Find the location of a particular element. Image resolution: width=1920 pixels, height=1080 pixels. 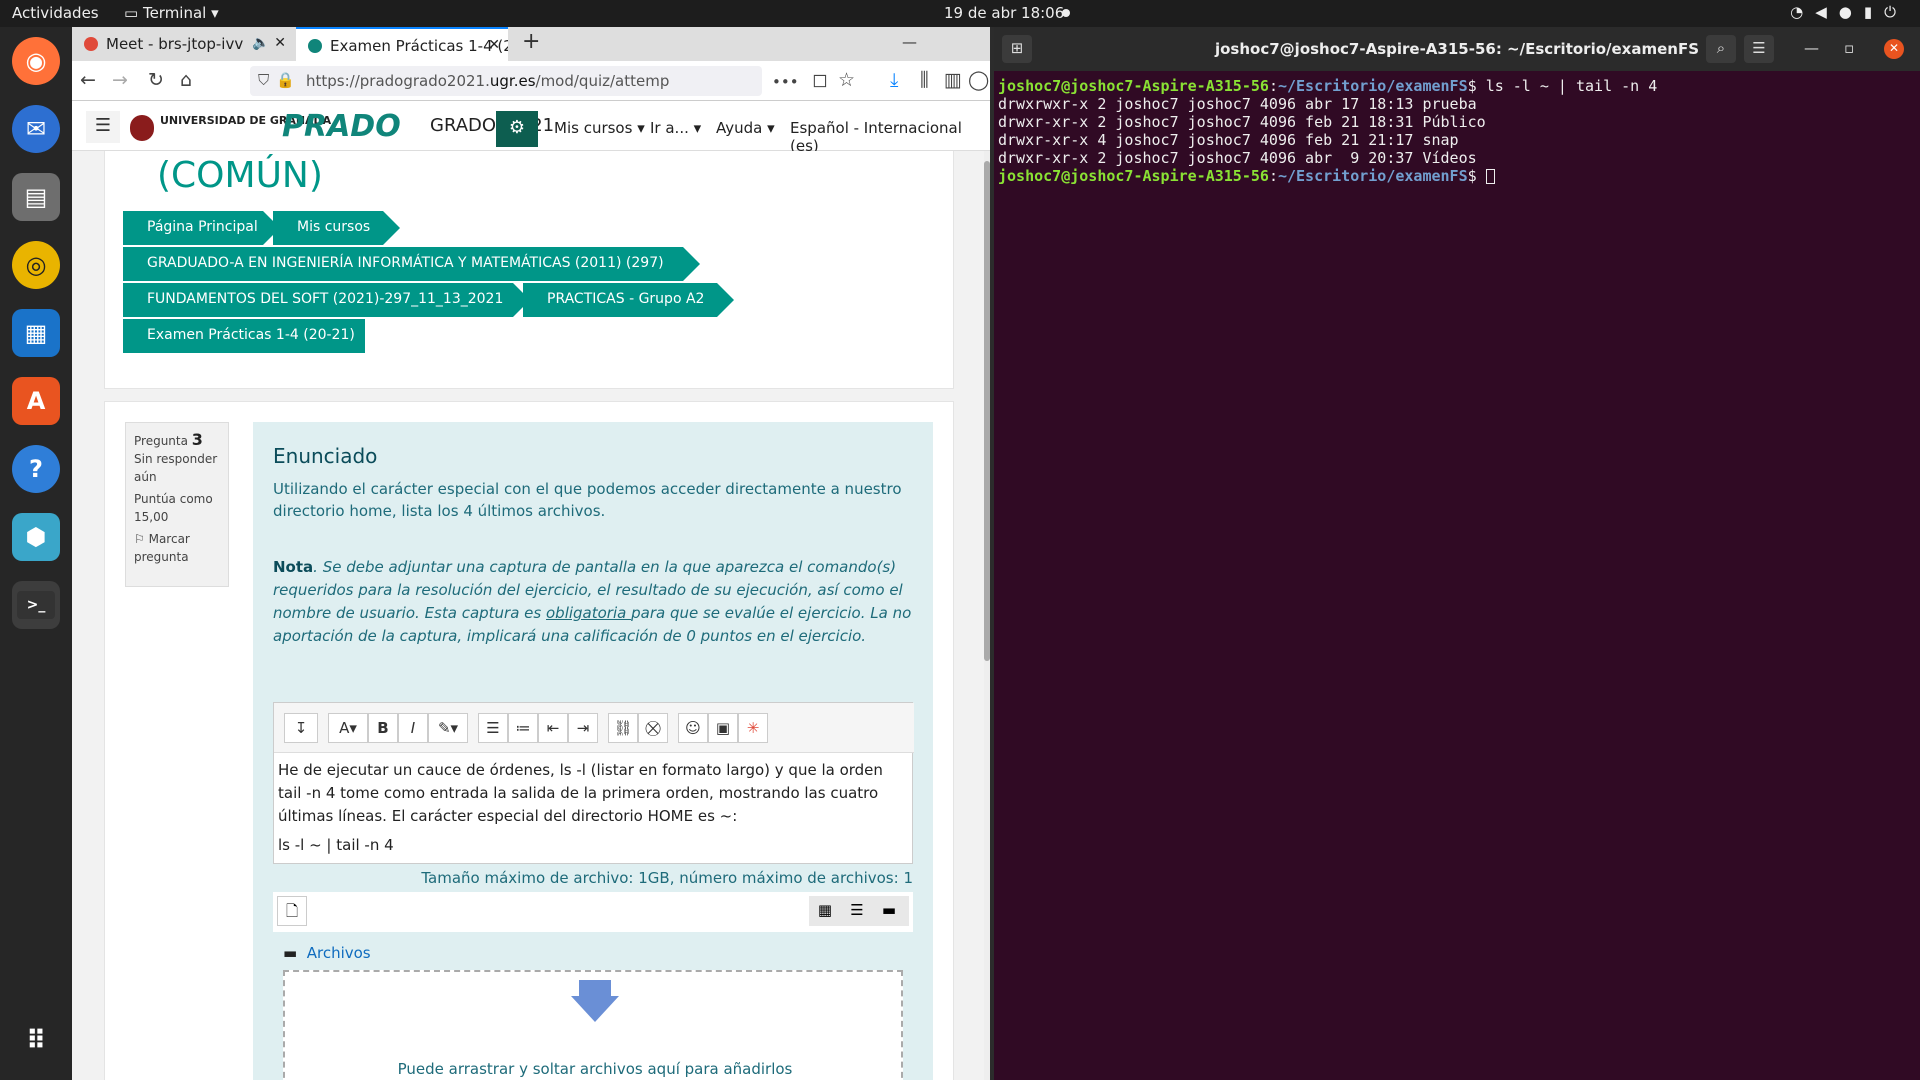

outdent-icon: ⇤ is located at coordinates (553, 728).